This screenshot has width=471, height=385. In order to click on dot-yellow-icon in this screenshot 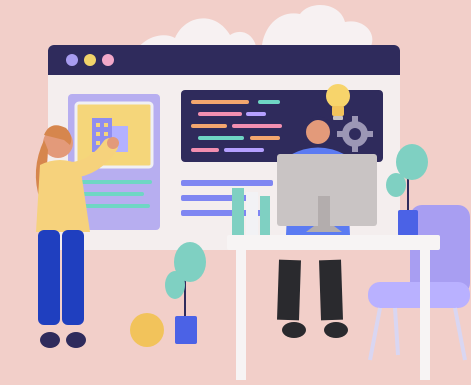, I will do `click(90, 60)`.